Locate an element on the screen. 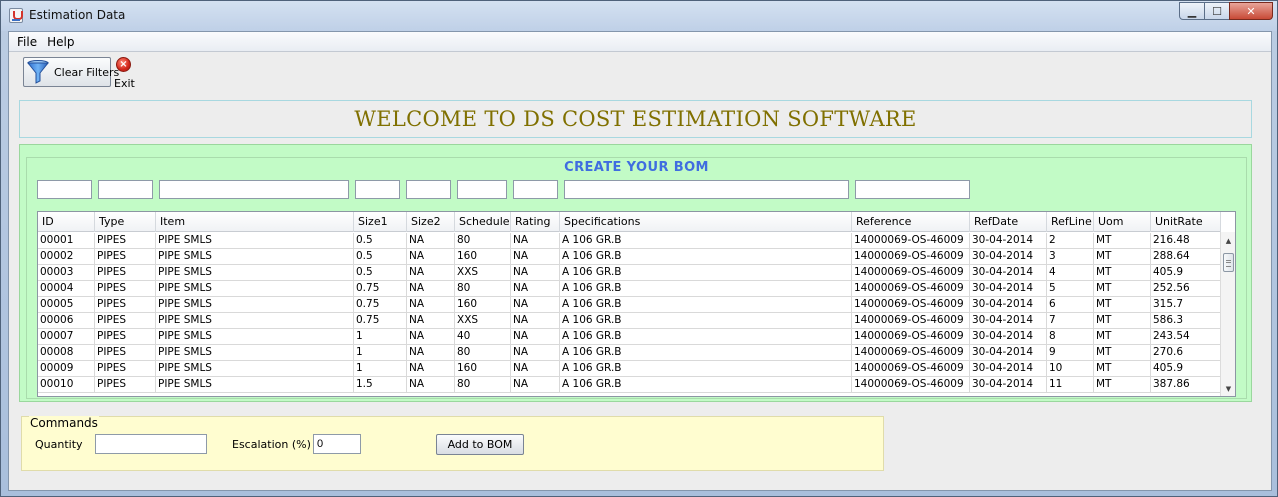 The width and height of the screenshot is (1278, 497). cell-id: 00003 is located at coordinates (66, 273).